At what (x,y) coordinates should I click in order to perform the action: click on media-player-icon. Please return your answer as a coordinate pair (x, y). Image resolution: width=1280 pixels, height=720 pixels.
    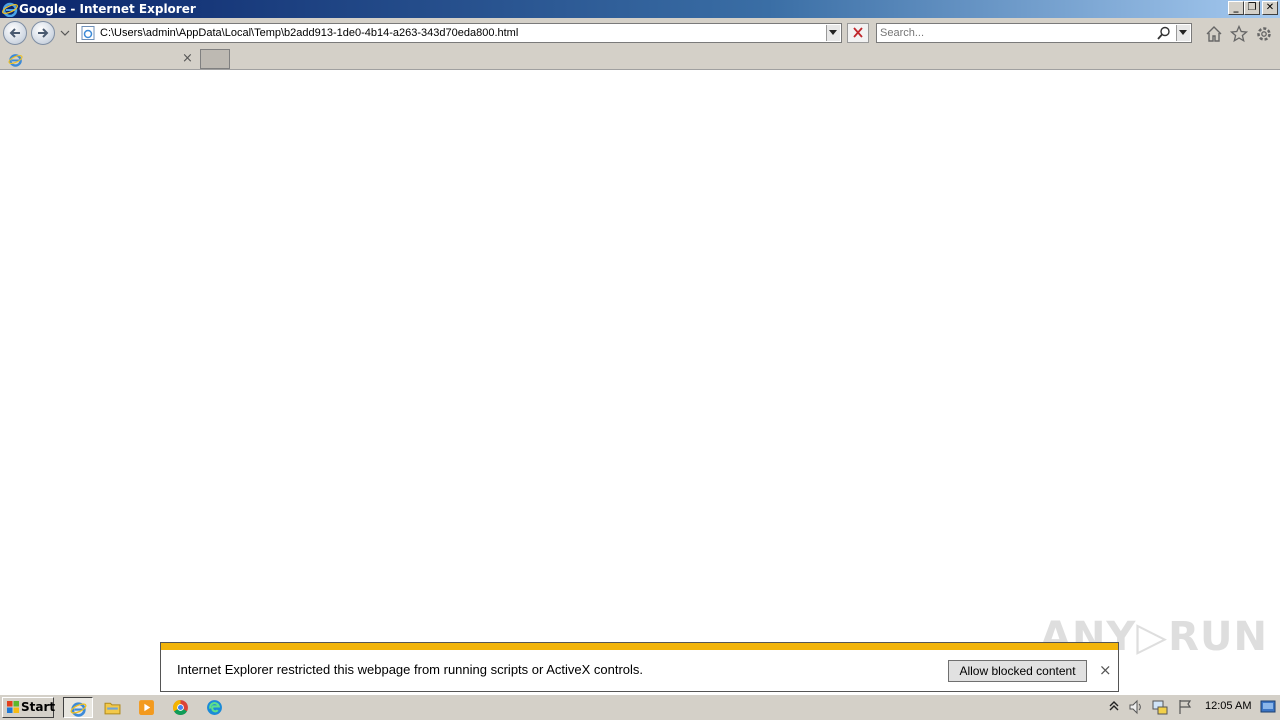
    Looking at the image, I should click on (146, 707).